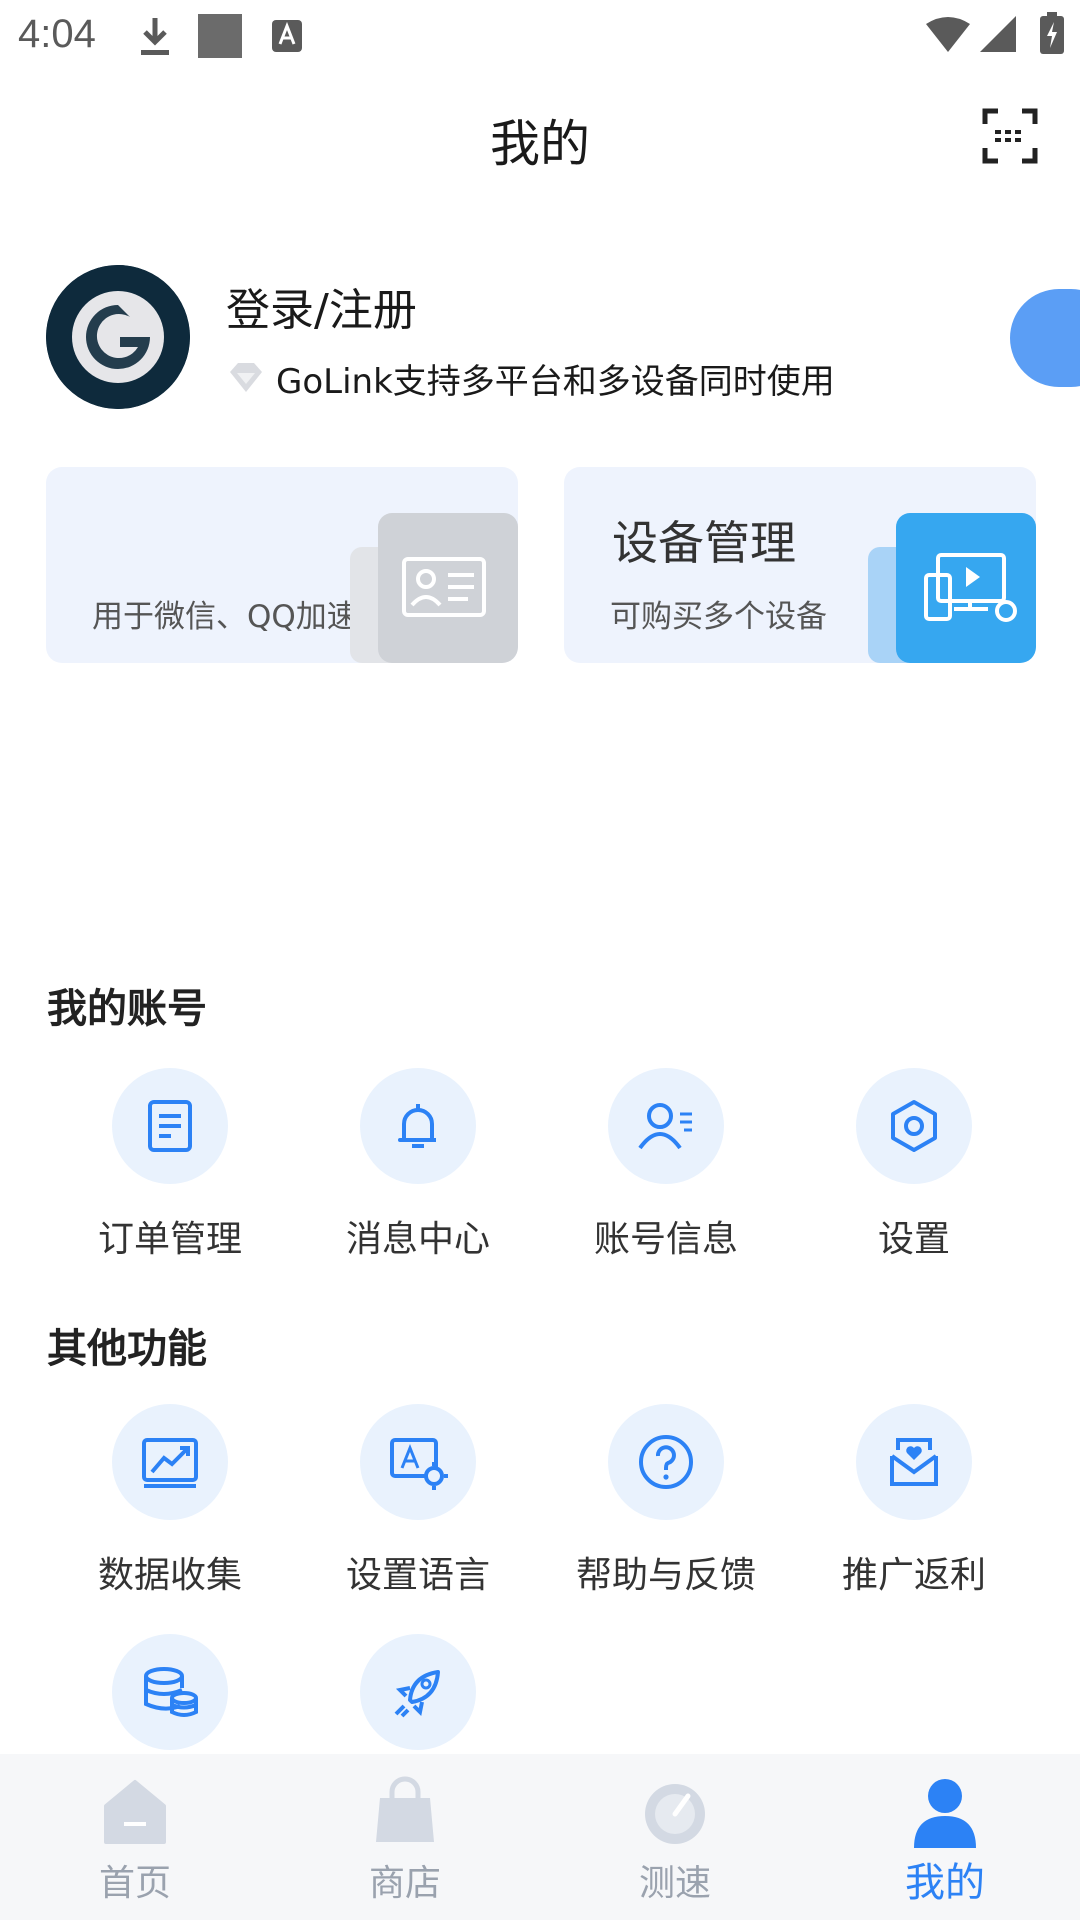 This screenshot has height=1920, width=1080. What do you see at coordinates (169, 1239) in the screenshot?
I see `grid-label: 订单管理` at bounding box center [169, 1239].